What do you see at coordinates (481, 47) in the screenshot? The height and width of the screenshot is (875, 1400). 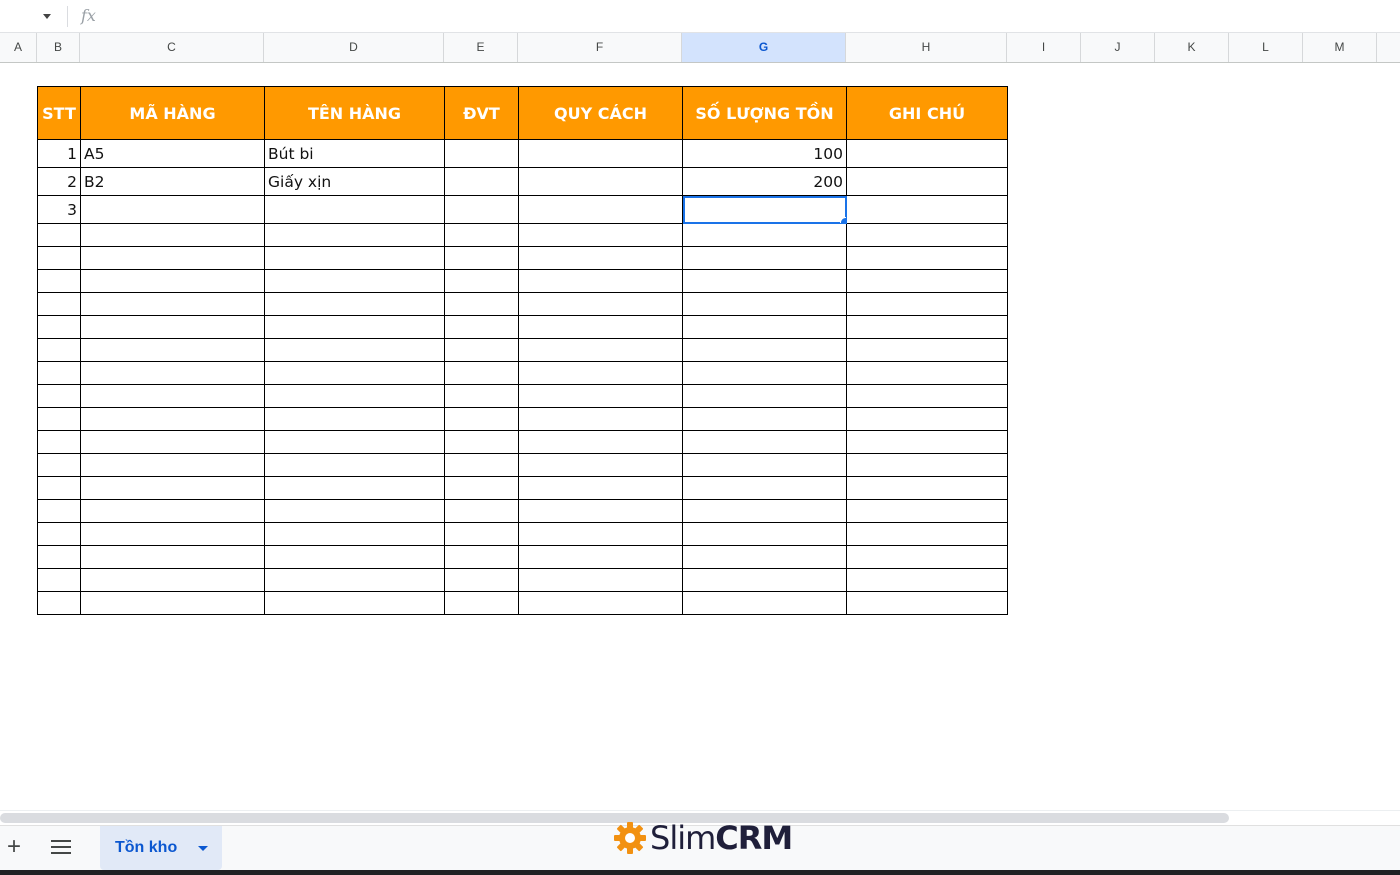 I see `column-header-e: E` at bounding box center [481, 47].